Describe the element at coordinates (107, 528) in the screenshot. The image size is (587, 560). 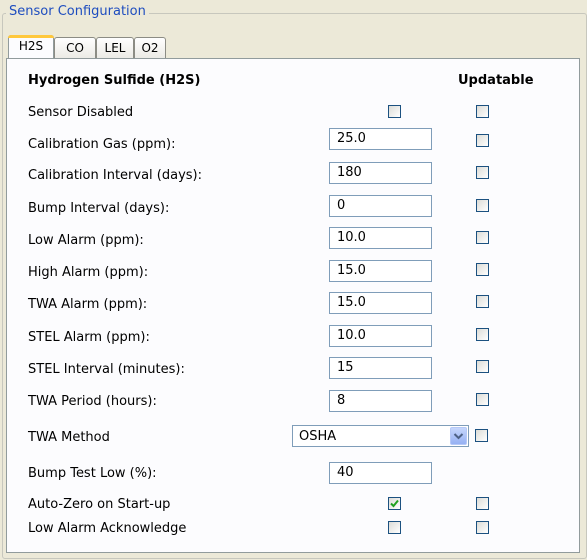
I see `low-alarm-acknowledge-label: Low Alarm Acknowledge` at that location.